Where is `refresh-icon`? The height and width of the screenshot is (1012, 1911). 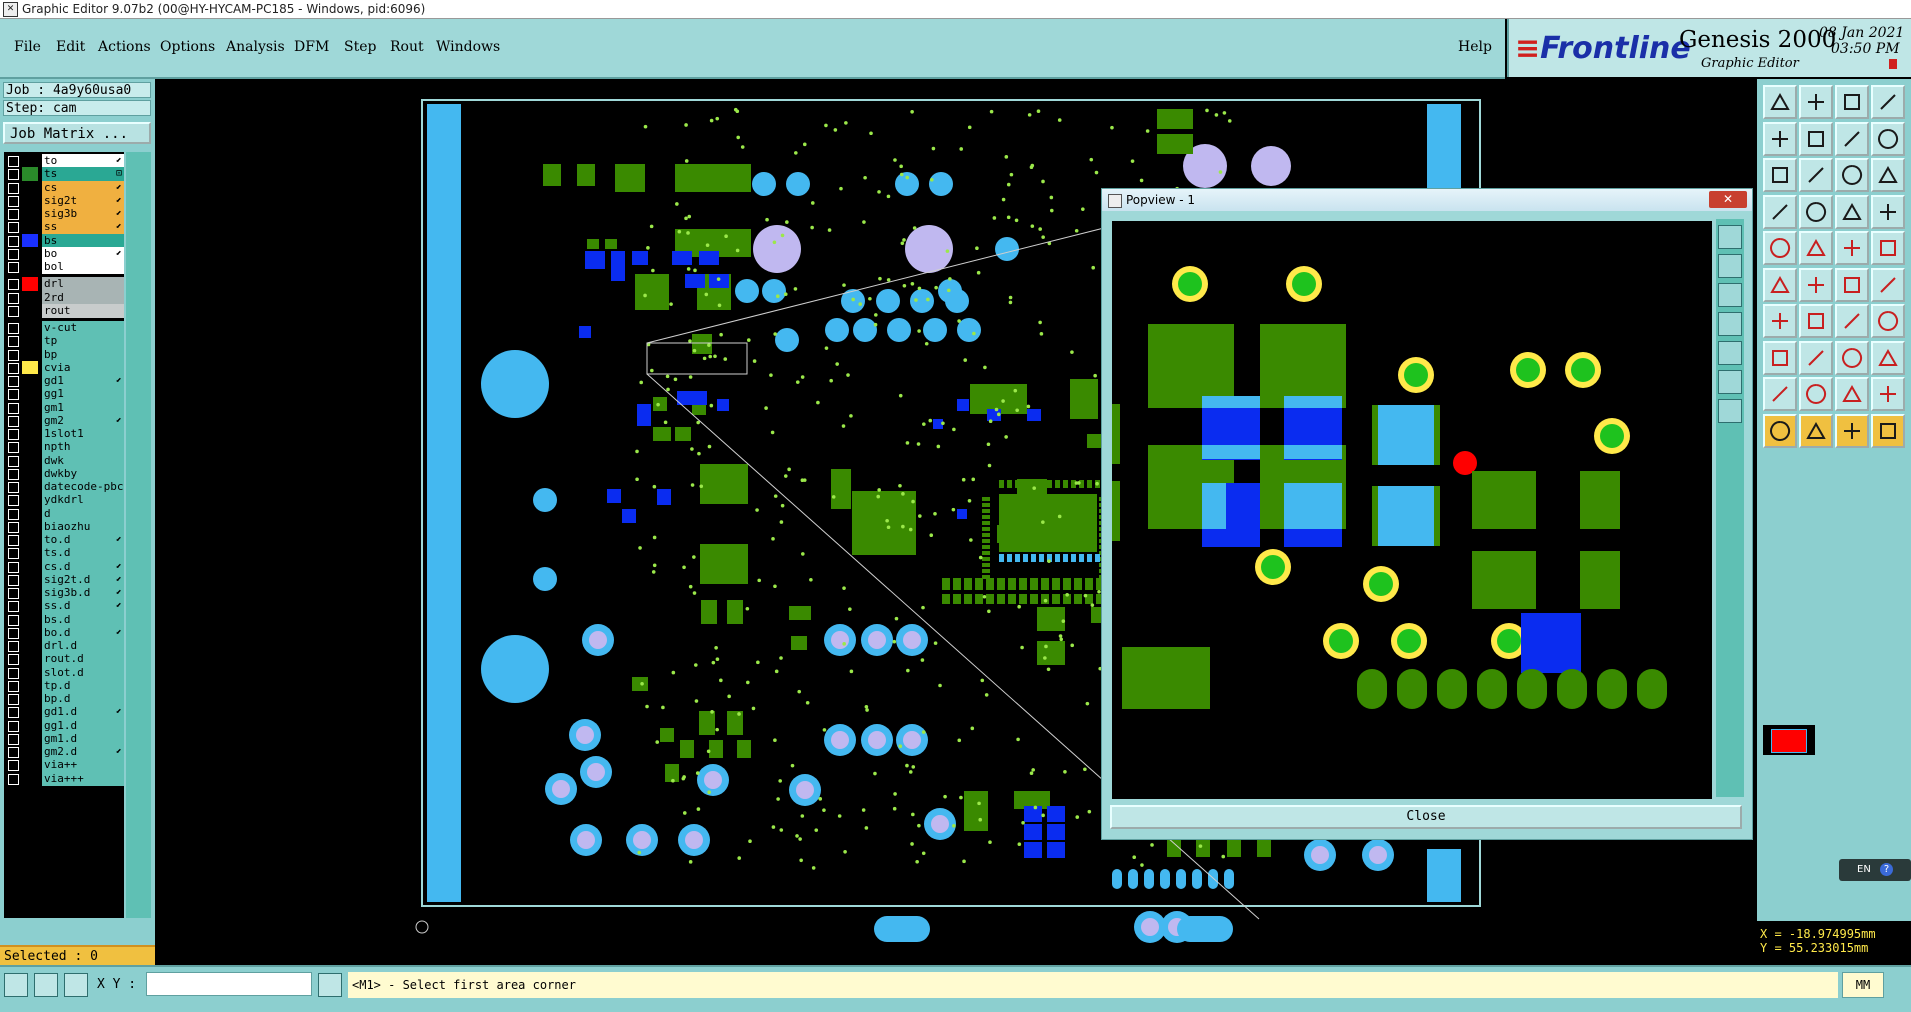 refresh-icon is located at coordinates (1730, 382).